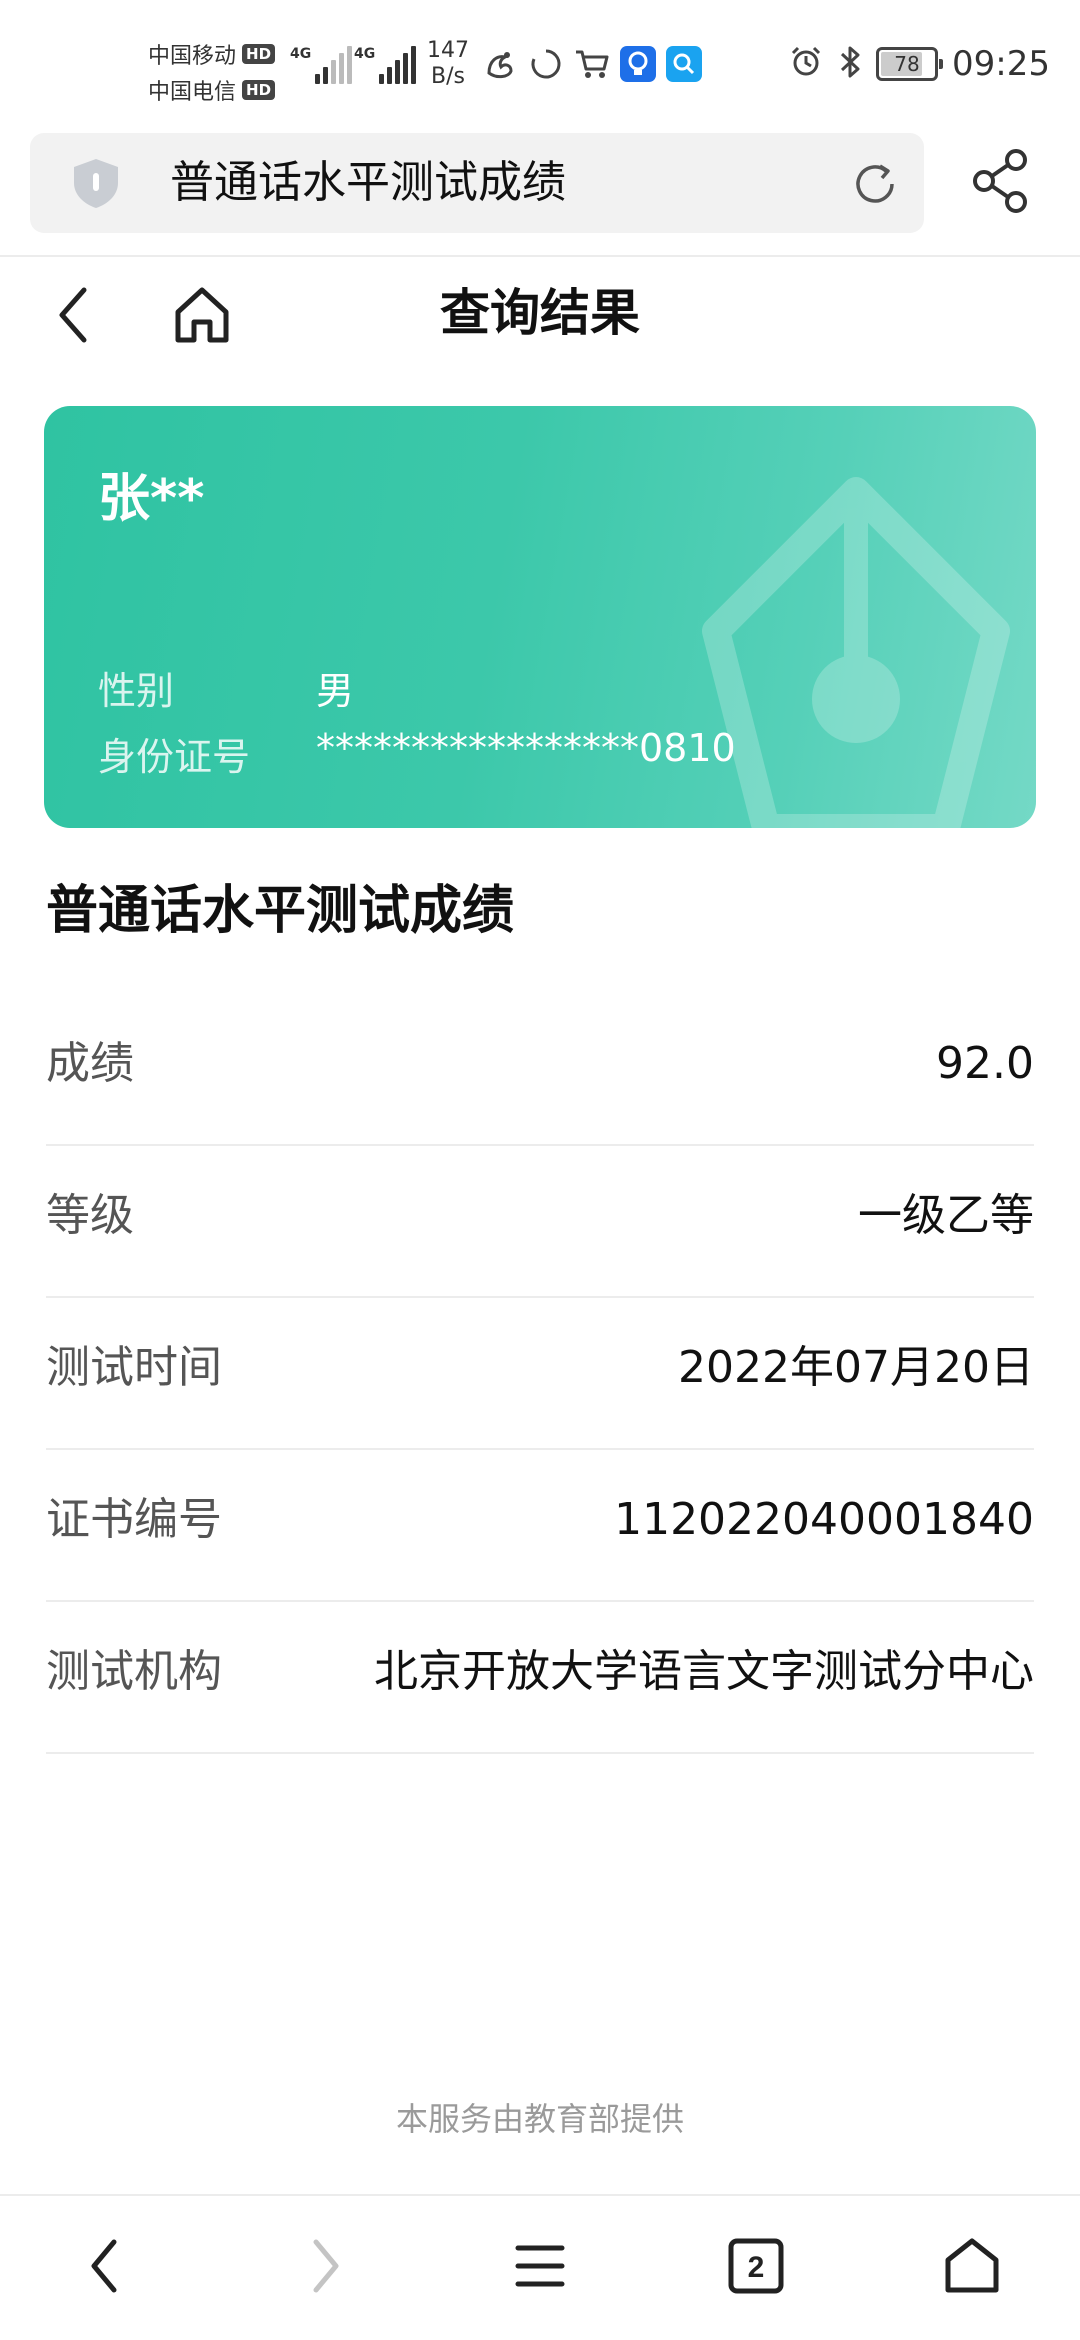 This screenshot has width=1080, height=2340. Describe the element at coordinates (134, 1671) in the screenshot. I see `row-label: 测试机构` at that location.